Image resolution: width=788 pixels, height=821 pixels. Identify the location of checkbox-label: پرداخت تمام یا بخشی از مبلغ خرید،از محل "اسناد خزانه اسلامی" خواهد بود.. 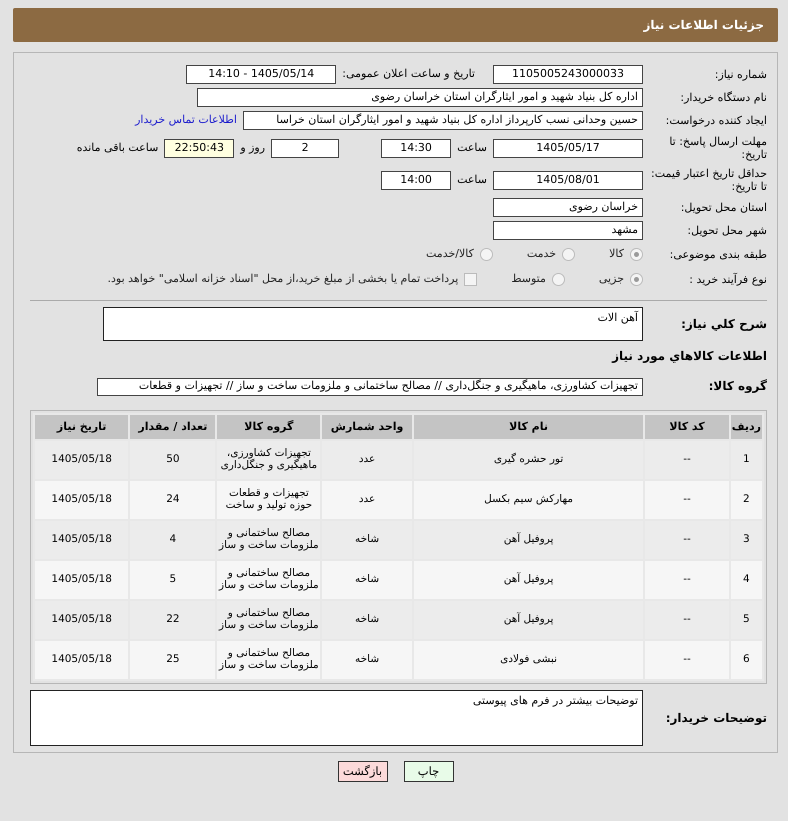
(283, 279).